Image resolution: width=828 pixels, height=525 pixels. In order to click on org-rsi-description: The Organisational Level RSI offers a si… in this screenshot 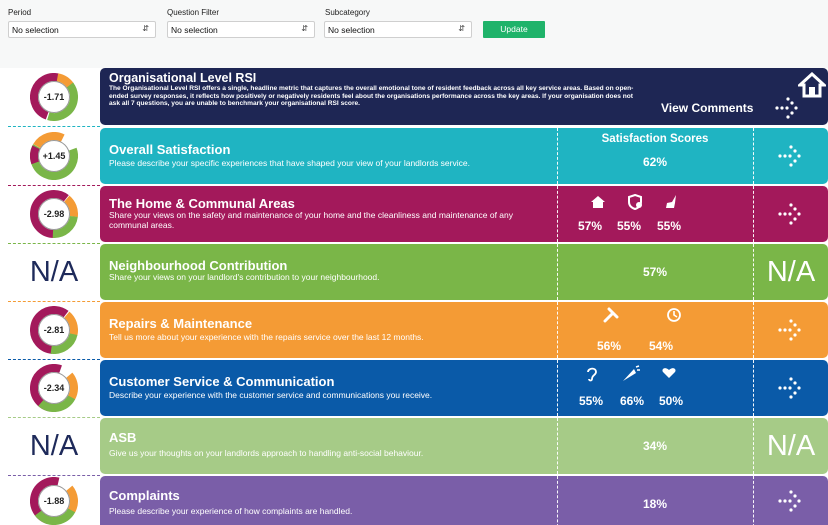, I will do `click(371, 96)`.